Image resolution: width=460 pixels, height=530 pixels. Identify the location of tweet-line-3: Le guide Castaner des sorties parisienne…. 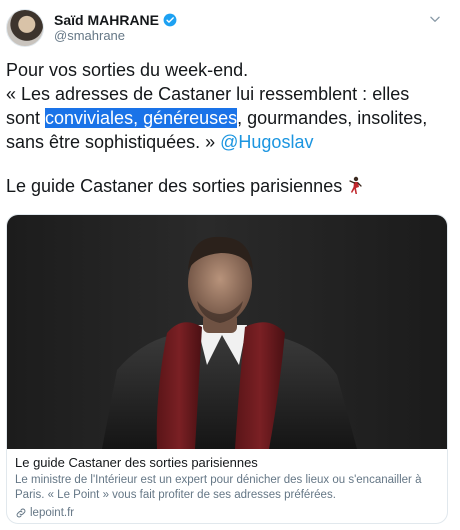
(184, 186).